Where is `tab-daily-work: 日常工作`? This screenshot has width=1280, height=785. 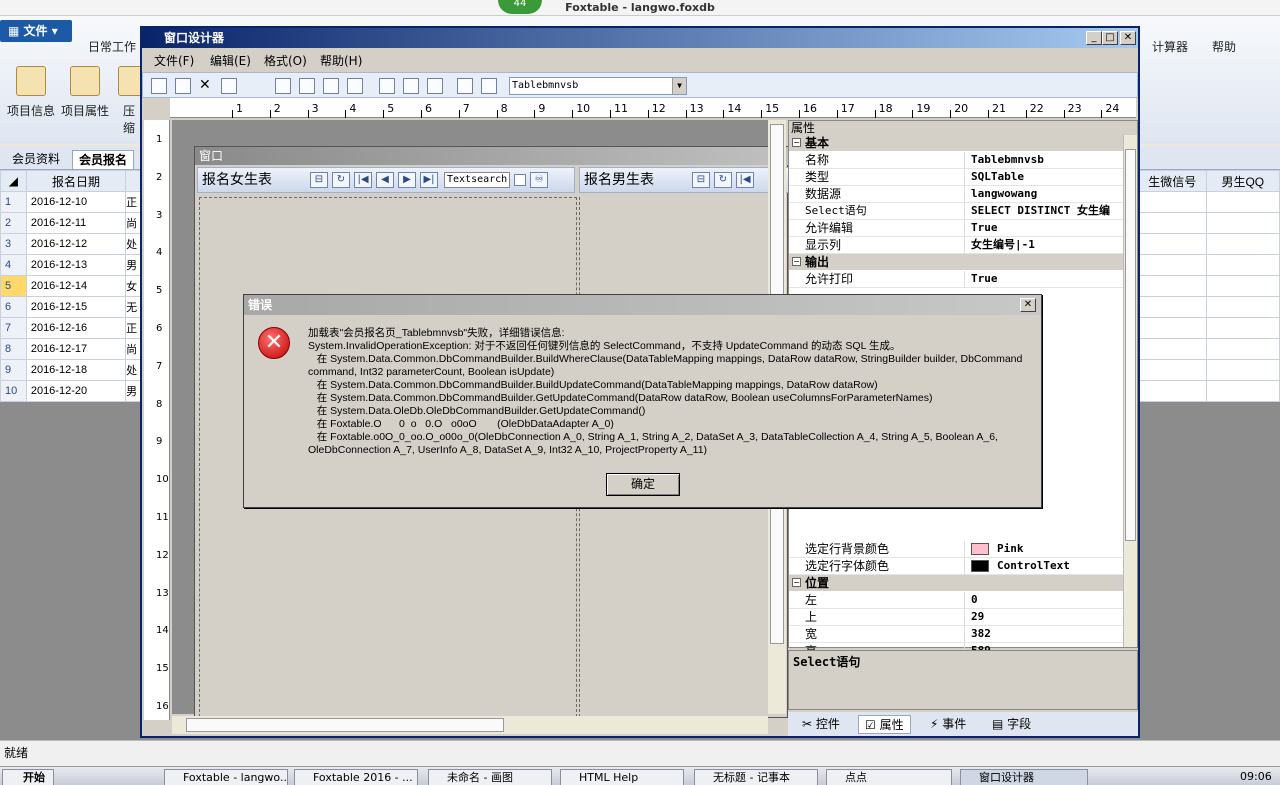 tab-daily-work: 日常工作 is located at coordinates (112, 46).